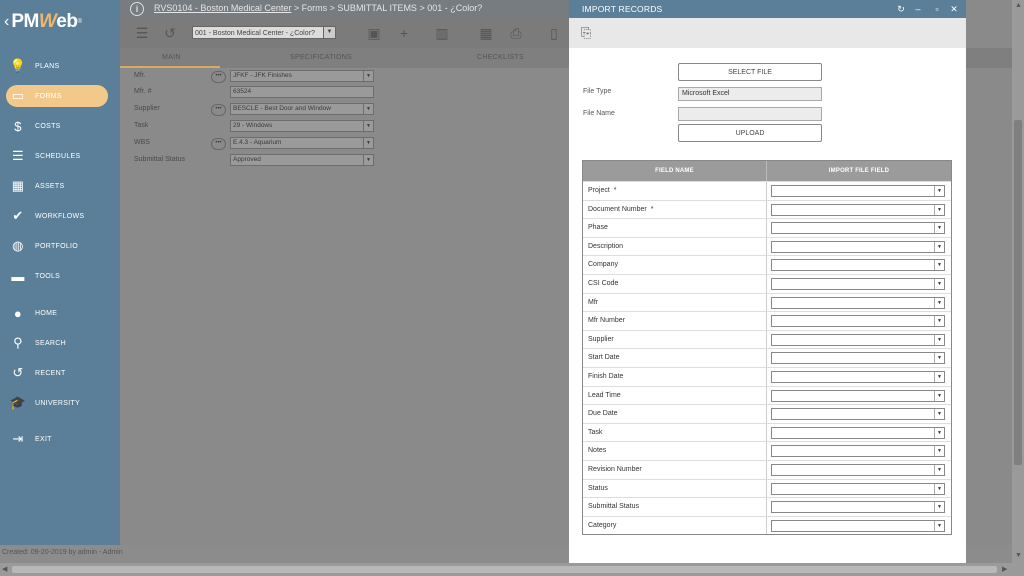  Describe the element at coordinates (374, 33) in the screenshot. I see `save-icon: ▣` at that location.